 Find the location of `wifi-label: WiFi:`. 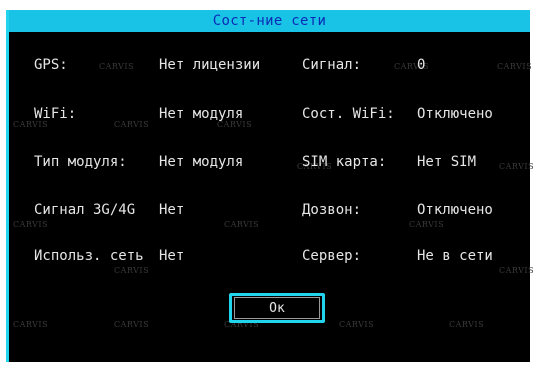

wifi-label: WiFi: is located at coordinates (55, 114).